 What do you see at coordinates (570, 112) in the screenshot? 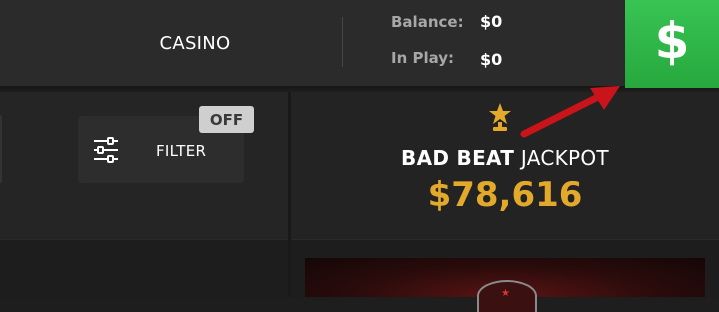
I see `annotation-arrow-icon` at bounding box center [570, 112].